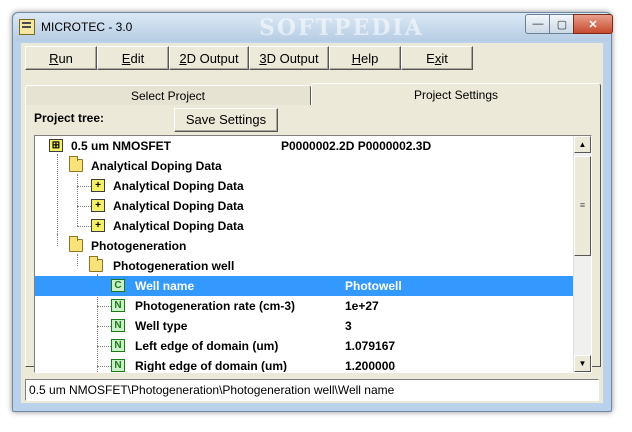 The width and height of the screenshot is (632, 432). I want to click on 2d-output-button: 2D Output, so click(209, 58).